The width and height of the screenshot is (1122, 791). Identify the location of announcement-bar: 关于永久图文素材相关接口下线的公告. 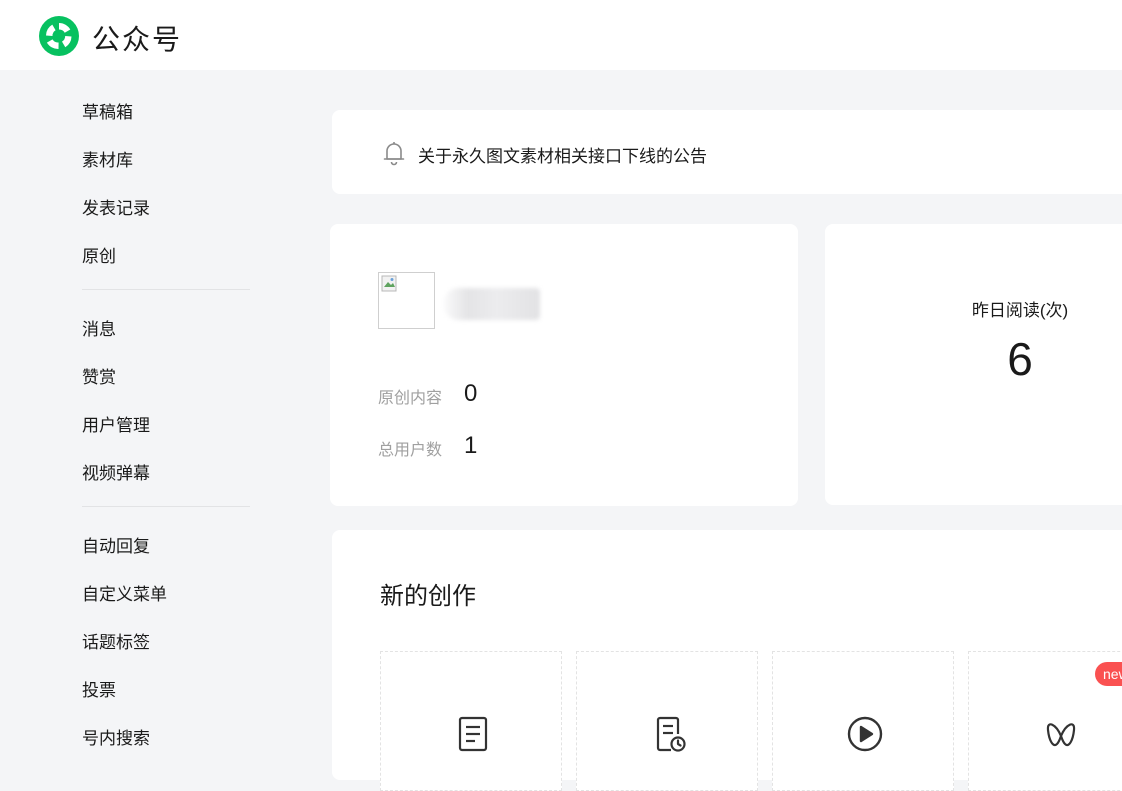
(727, 152).